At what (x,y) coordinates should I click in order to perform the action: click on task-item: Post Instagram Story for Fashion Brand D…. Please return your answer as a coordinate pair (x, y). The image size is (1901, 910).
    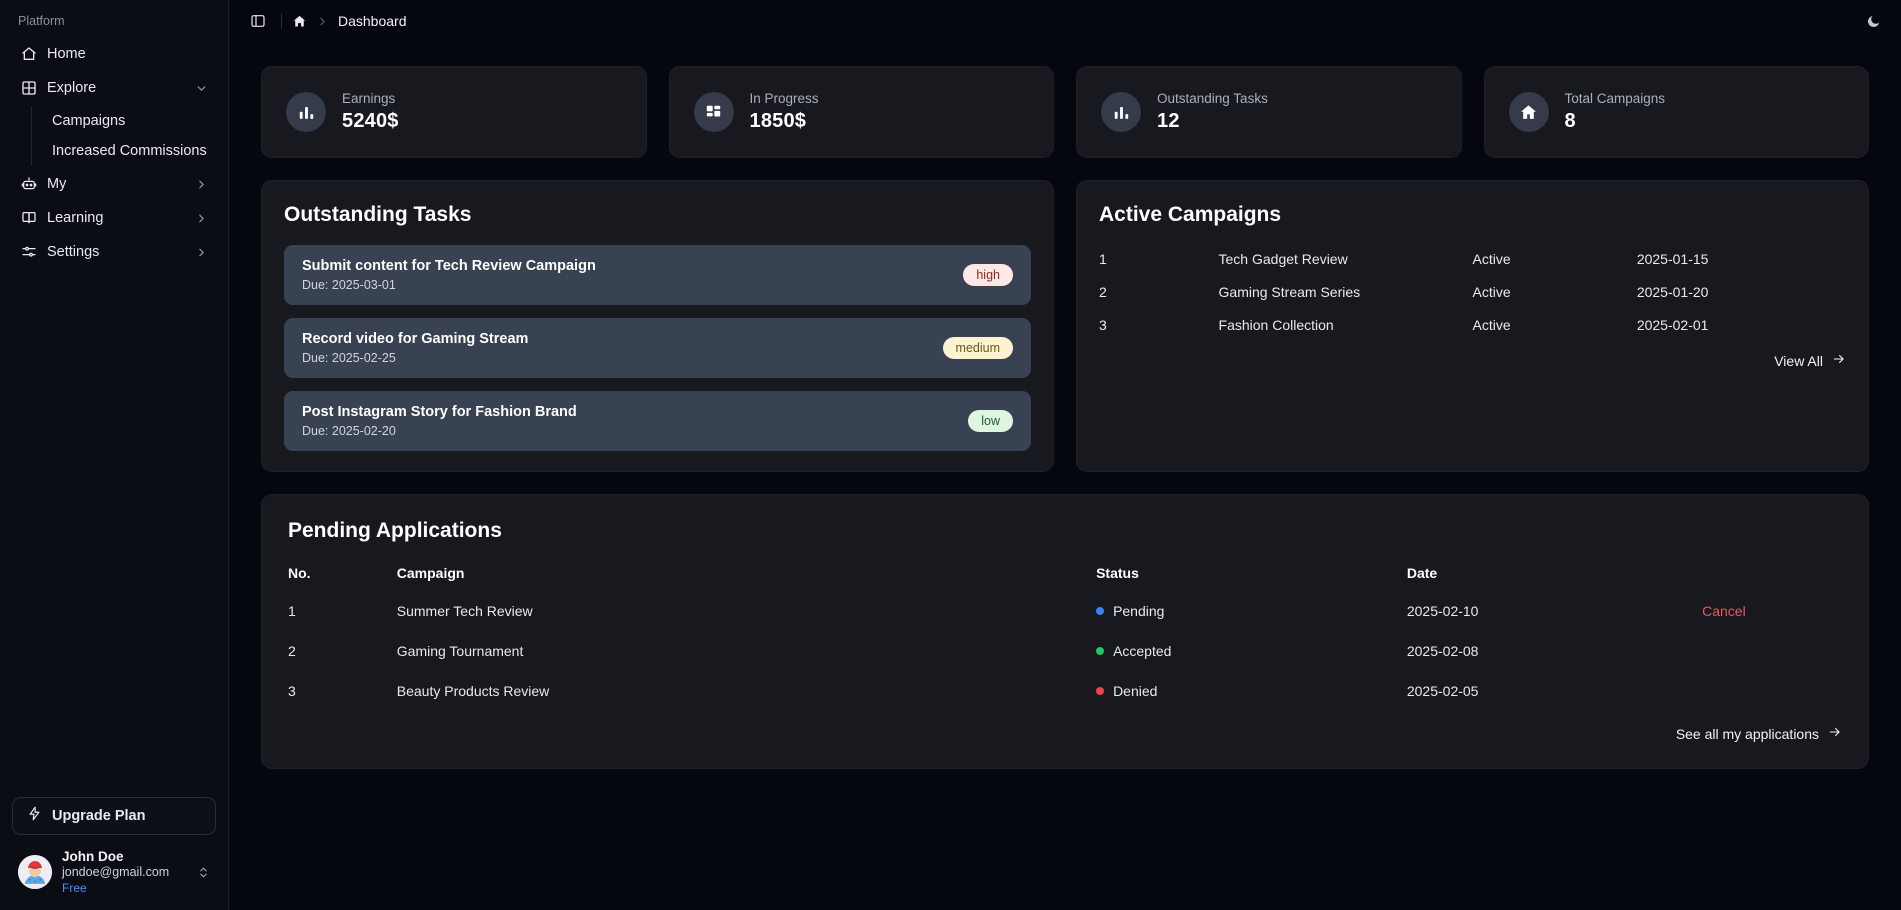
    Looking at the image, I should click on (657, 421).